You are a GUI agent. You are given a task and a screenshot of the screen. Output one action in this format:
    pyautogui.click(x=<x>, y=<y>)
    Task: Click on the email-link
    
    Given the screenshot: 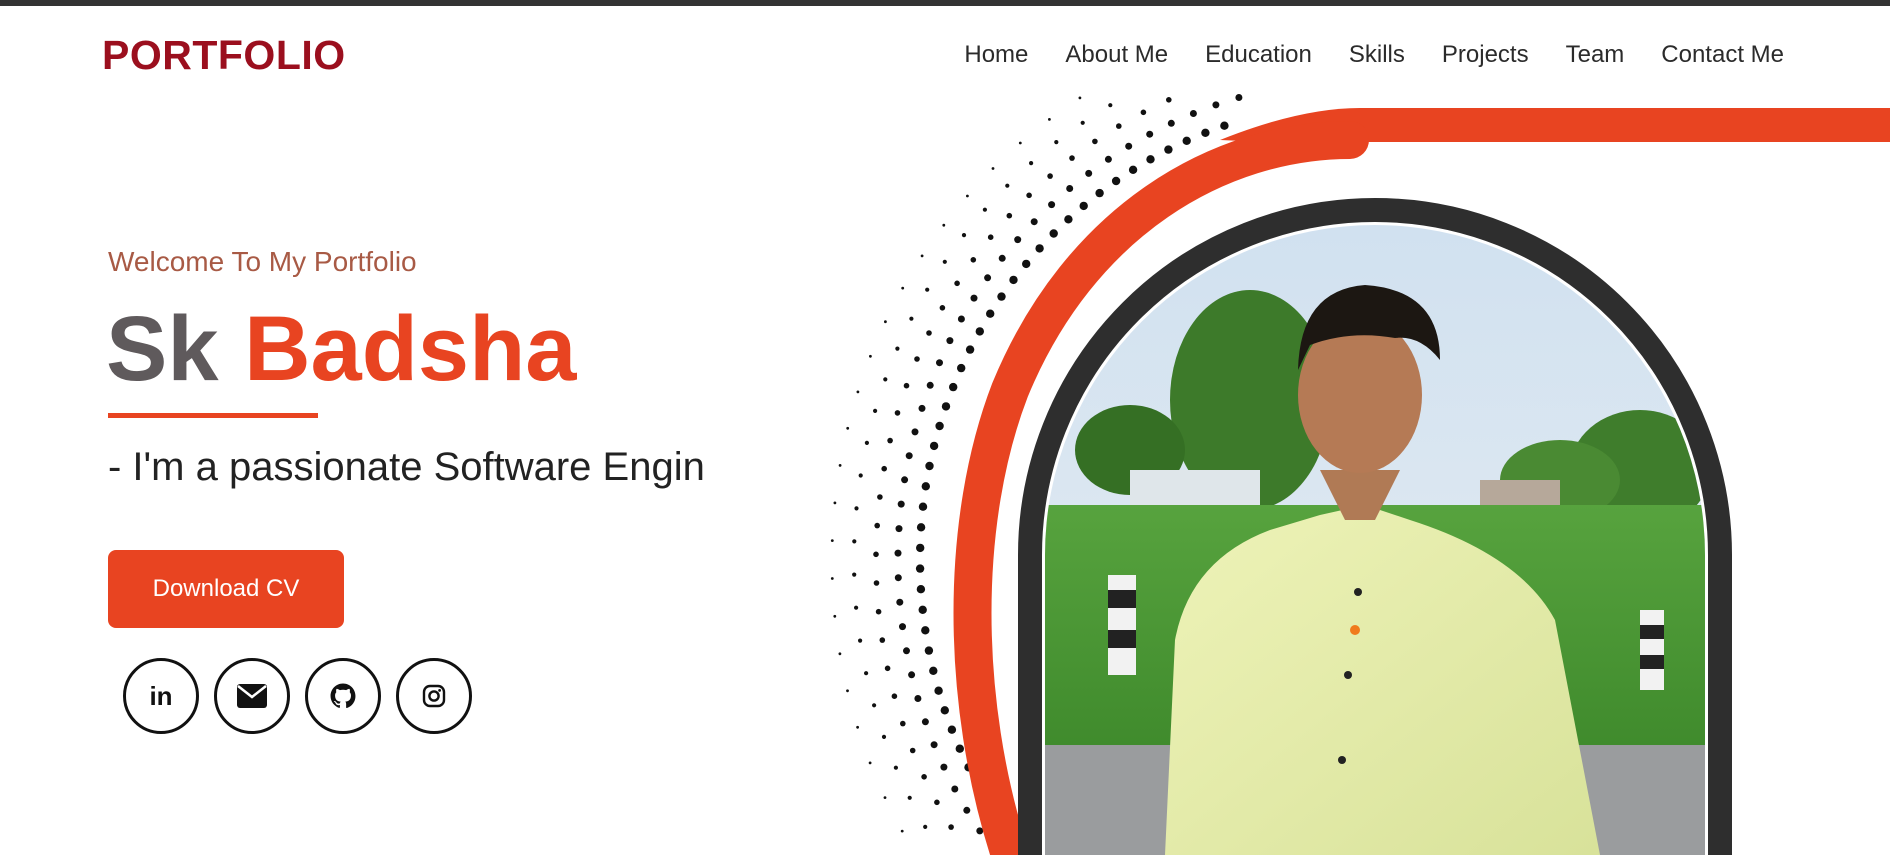 What is the action you would take?
    pyautogui.click(x=252, y=696)
    